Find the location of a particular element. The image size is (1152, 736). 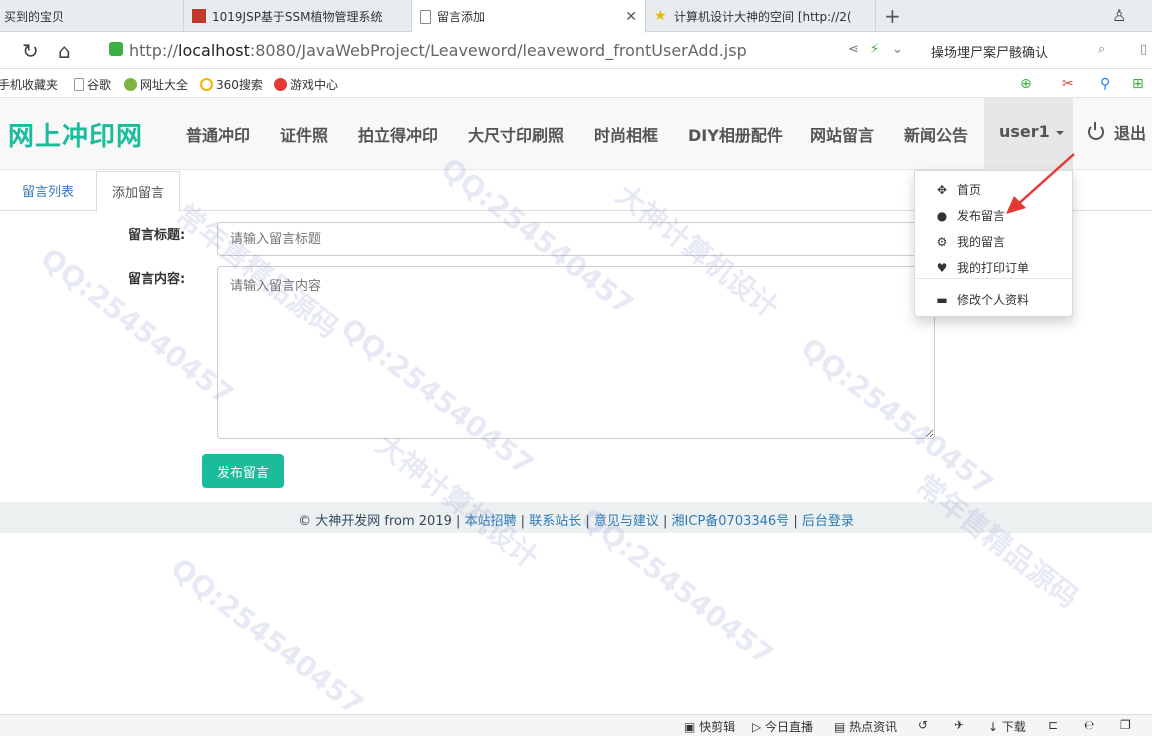

title-input is located at coordinates (576, 239).